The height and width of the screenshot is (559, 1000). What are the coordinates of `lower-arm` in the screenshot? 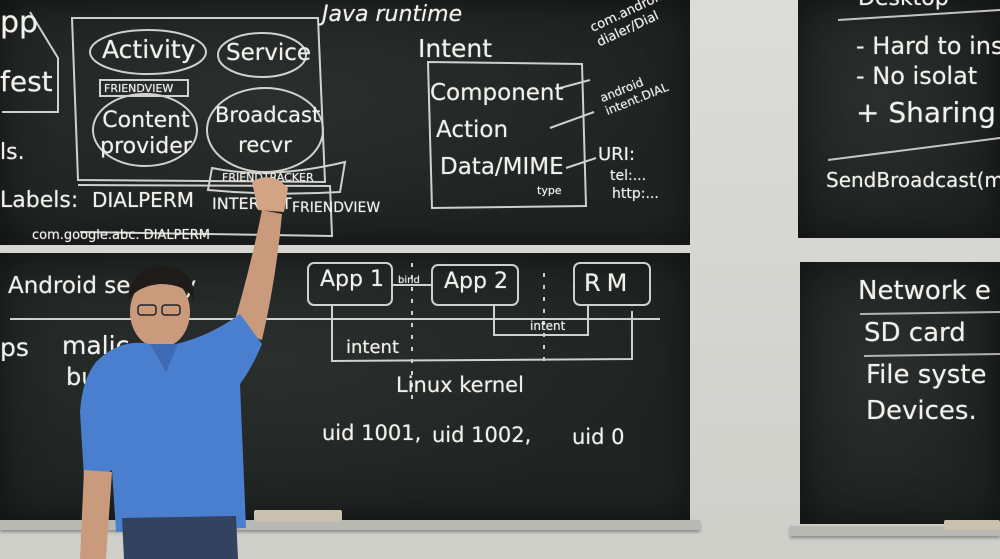 It's located at (96, 514).